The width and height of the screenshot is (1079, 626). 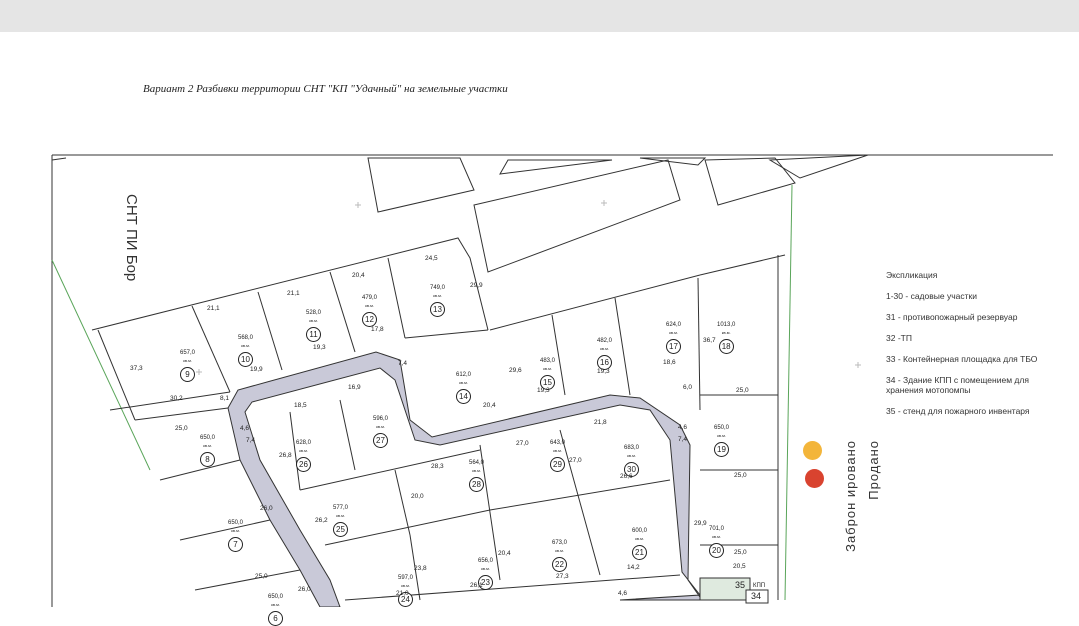 I want to click on plot-number: 13, so click(x=437, y=309).